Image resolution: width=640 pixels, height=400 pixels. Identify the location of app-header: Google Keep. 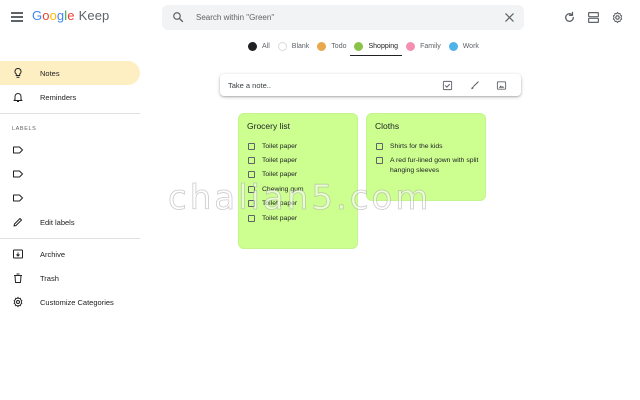
(320, 18).